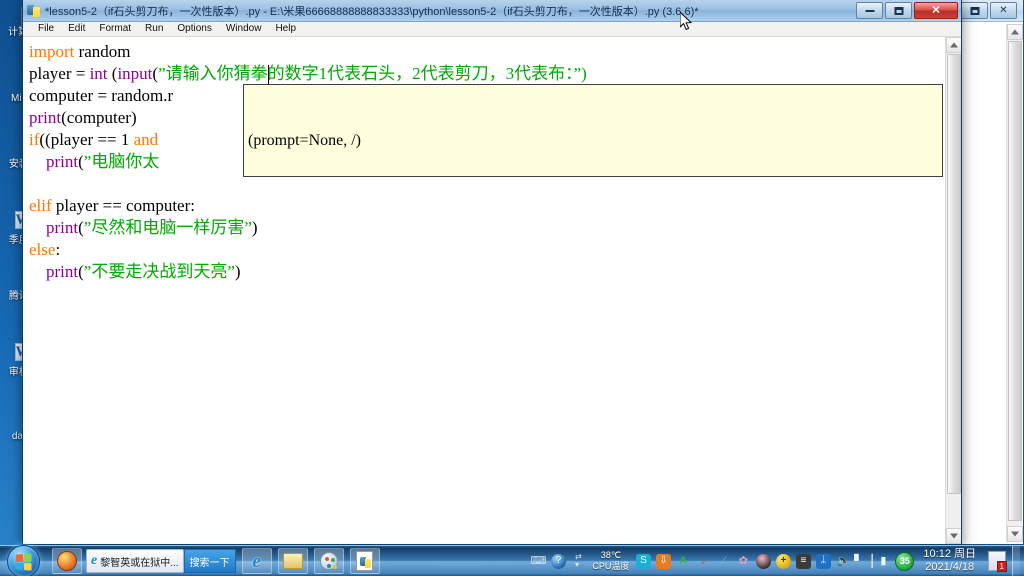 This screenshot has height=576, width=1024. I want to click on code-token: ”尽然和电脑一样厉害”, so click(167, 227).